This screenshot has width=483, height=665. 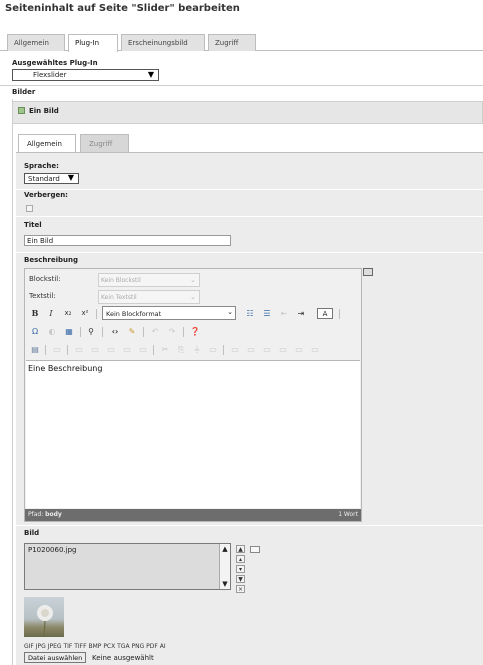 What do you see at coordinates (55, 63) in the screenshot?
I see `plugin-label: Ausgewähltes Plug-In` at bounding box center [55, 63].